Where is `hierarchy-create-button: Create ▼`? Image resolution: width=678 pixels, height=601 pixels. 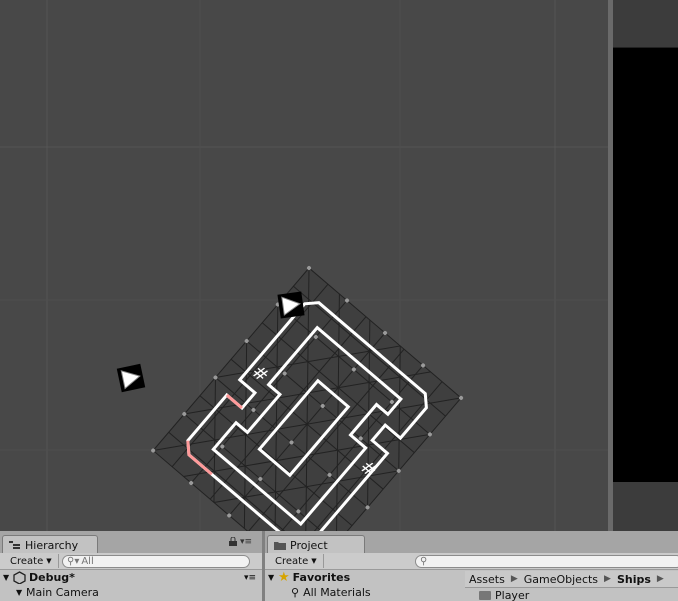
hierarchy-create-button: Create ▼ is located at coordinates (31, 561).